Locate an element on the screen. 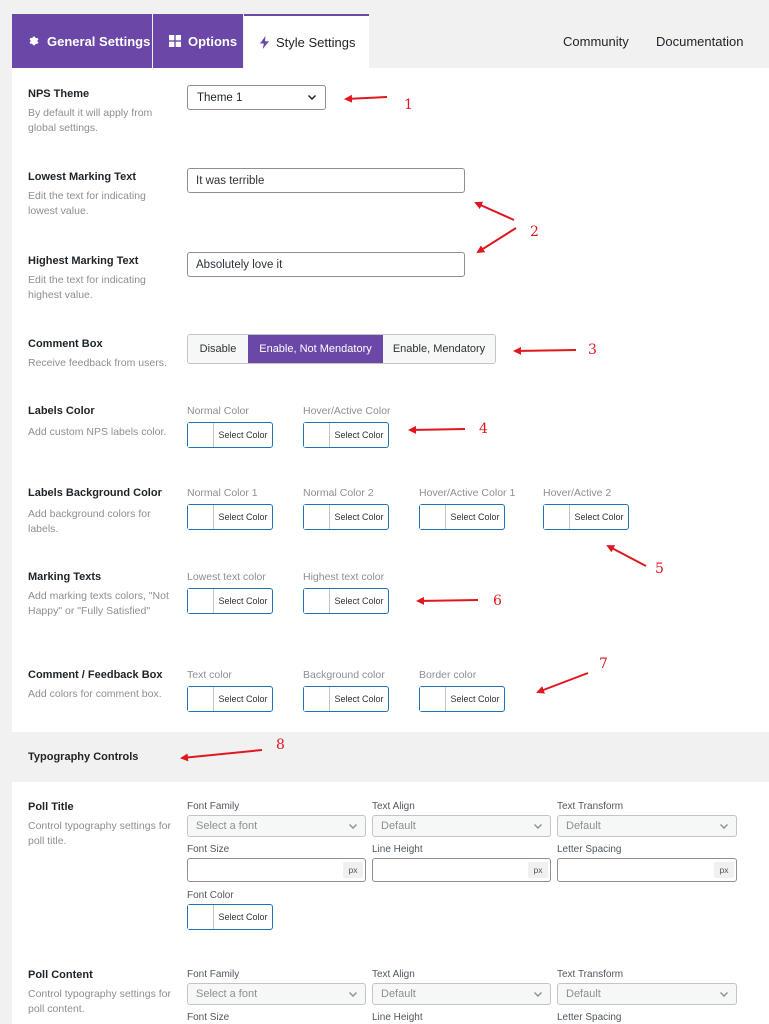 This screenshot has height=1024, width=769. lowest-text-color-picker: Select Color is located at coordinates (230, 601).